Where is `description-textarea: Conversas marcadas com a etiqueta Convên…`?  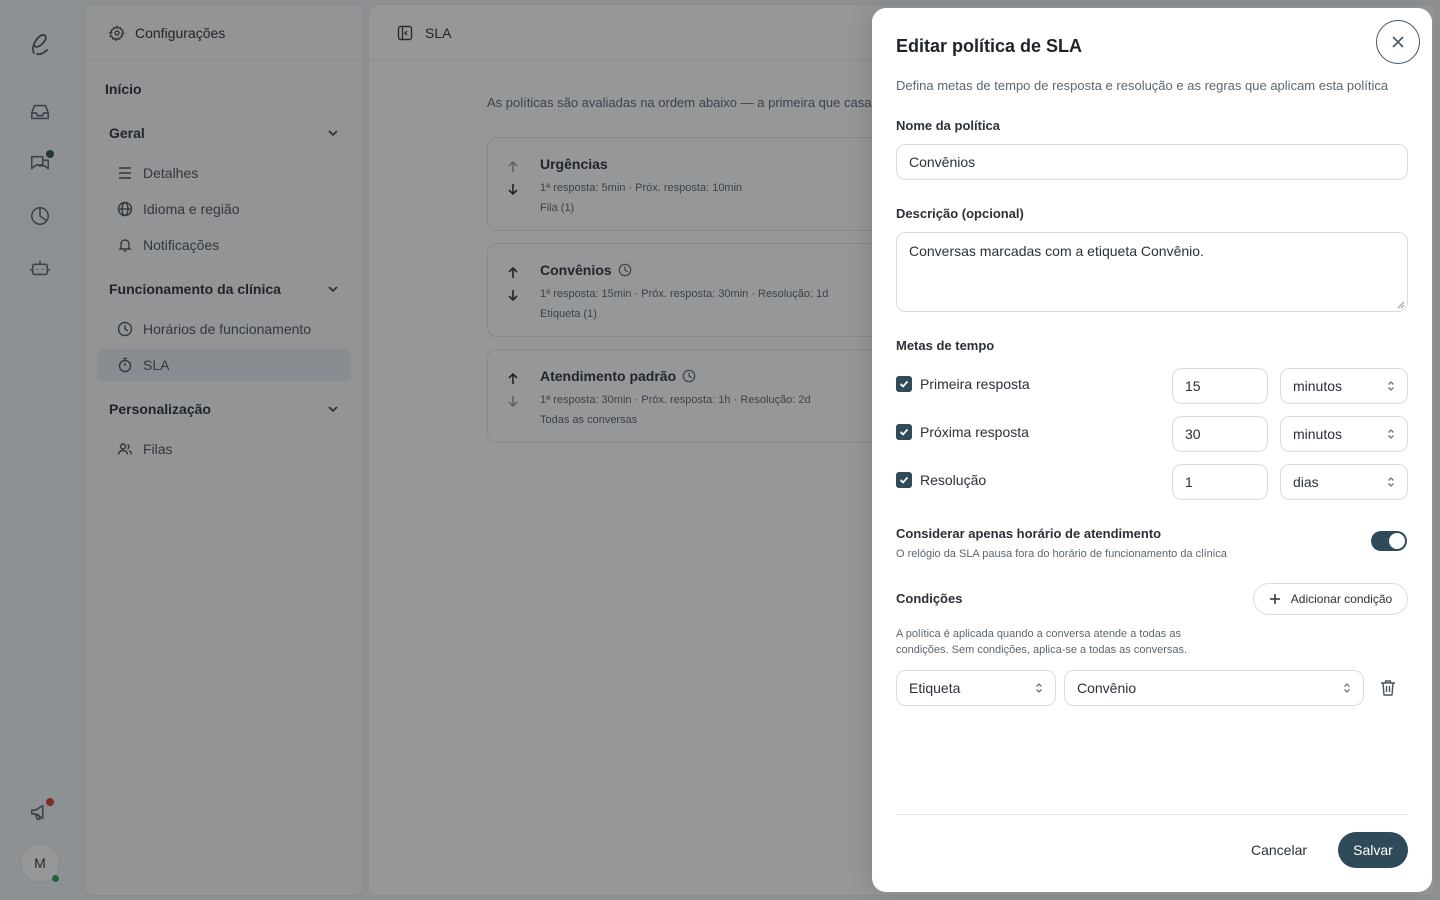 description-textarea: Conversas marcadas com a etiqueta Convên… is located at coordinates (1152, 272).